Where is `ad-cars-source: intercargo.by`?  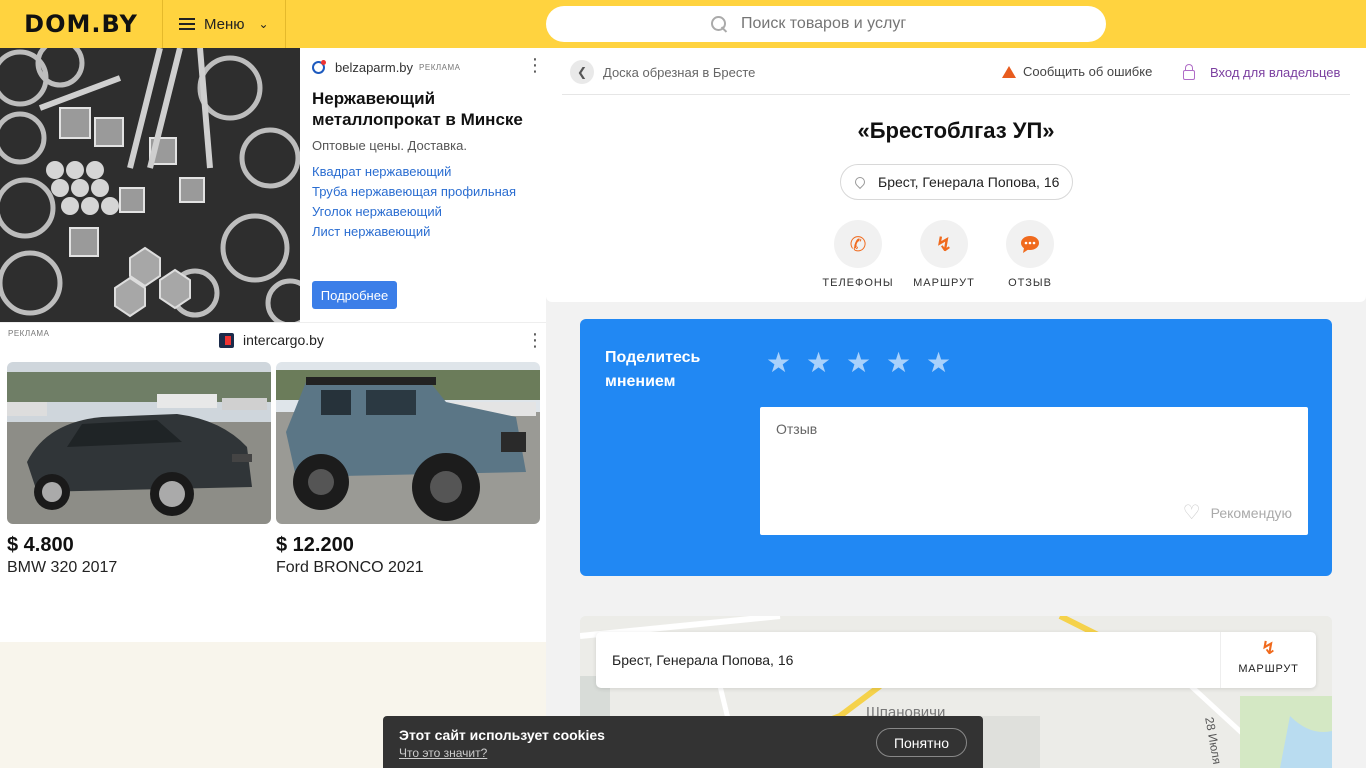
ad-cars-source: intercargo.by is located at coordinates (271, 340).